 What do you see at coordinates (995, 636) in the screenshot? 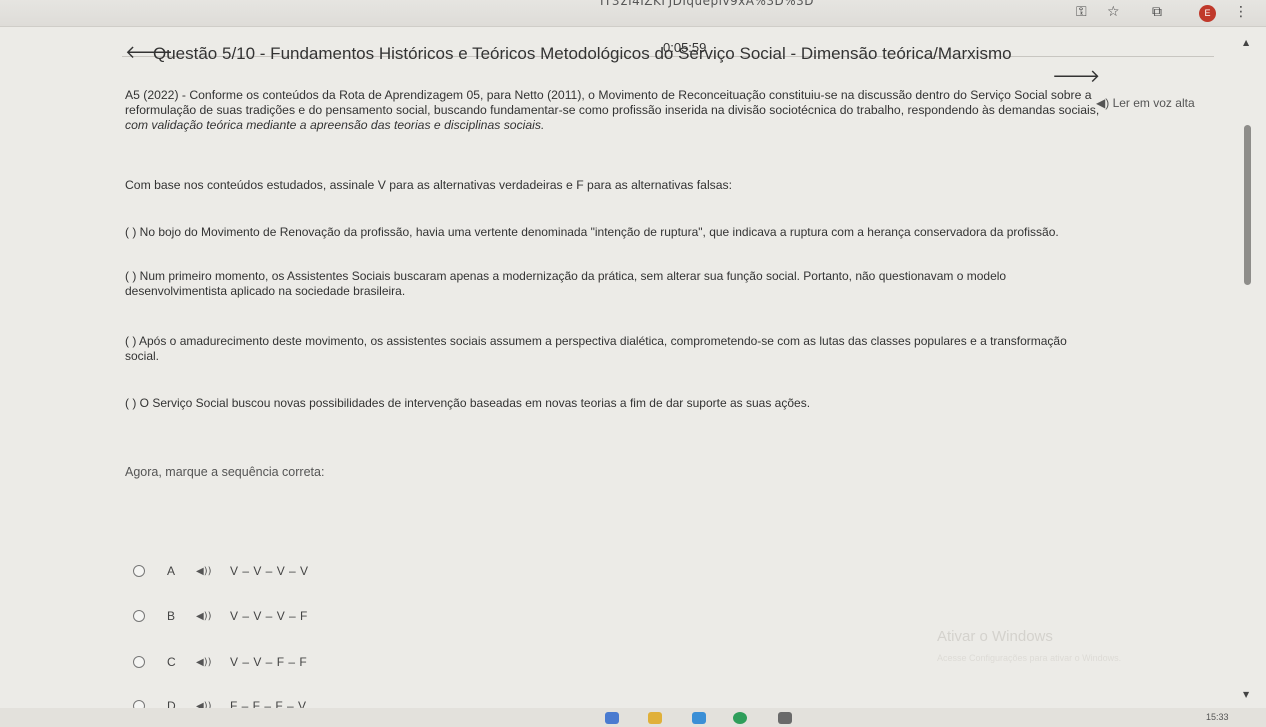
I see `windows-activation-watermark: Ativar o Windows` at bounding box center [995, 636].